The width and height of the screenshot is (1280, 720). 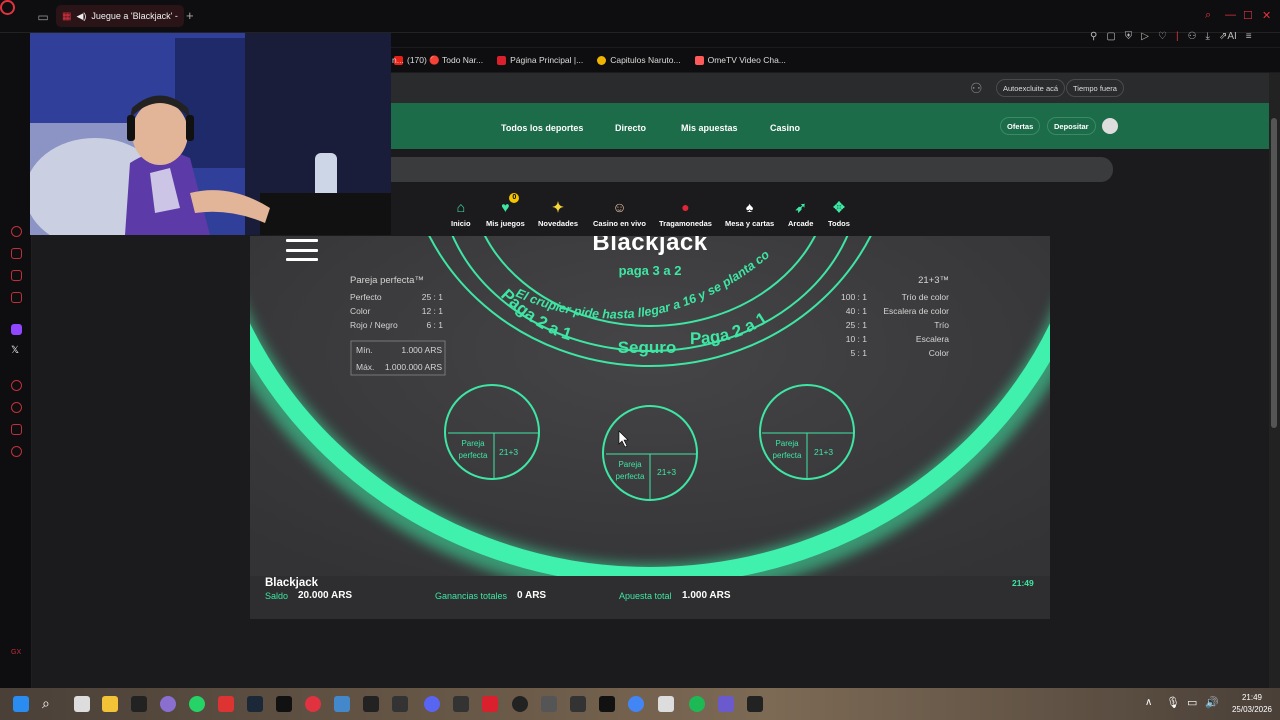 I want to click on sidebar-ai-icon, so click(x=16, y=231).